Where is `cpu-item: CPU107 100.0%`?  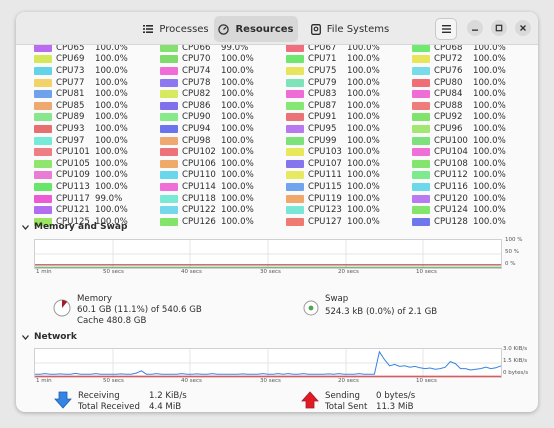
cpu-item: CPU107 100.0% is located at coordinates (333, 164).